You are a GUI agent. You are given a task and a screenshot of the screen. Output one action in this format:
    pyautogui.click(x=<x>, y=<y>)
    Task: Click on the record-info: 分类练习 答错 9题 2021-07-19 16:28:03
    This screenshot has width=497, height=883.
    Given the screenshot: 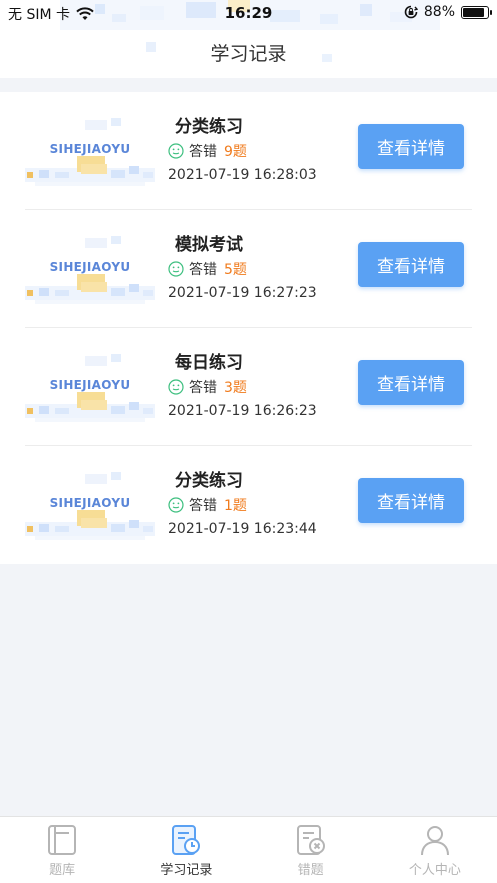 What is the action you would take?
    pyautogui.click(x=263, y=147)
    